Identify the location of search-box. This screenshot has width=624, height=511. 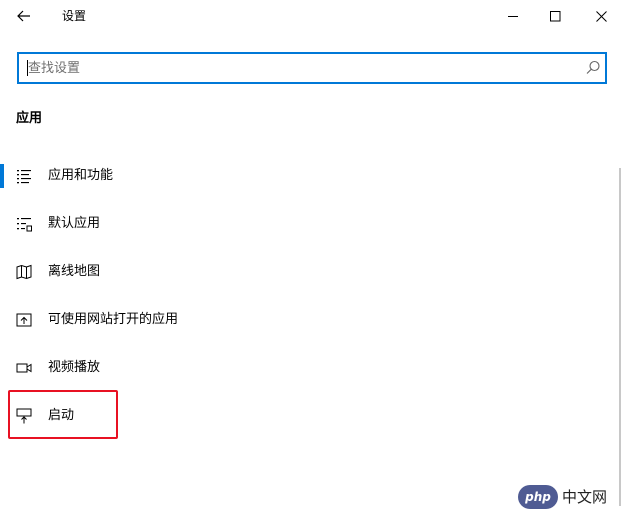
(312, 68).